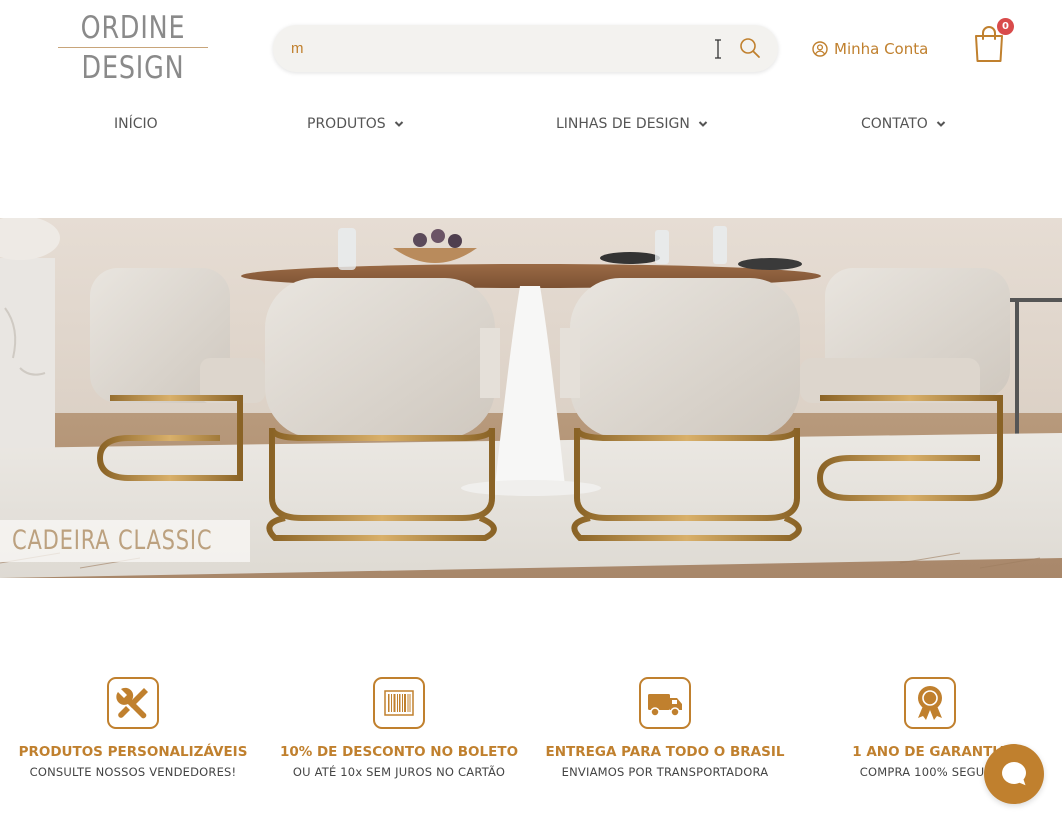  I want to click on search-bar, so click(525, 48).